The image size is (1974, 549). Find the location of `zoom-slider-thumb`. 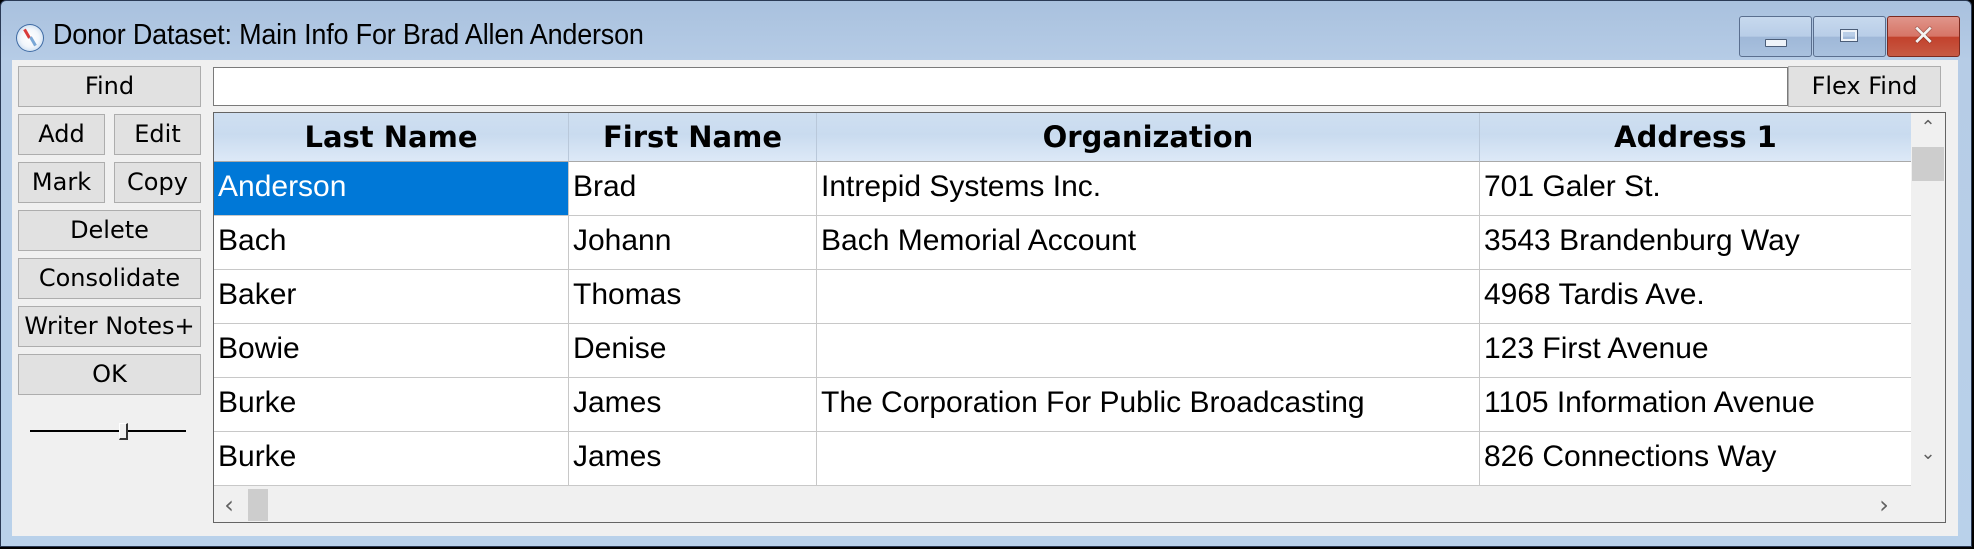

zoom-slider-thumb is located at coordinates (123, 431).